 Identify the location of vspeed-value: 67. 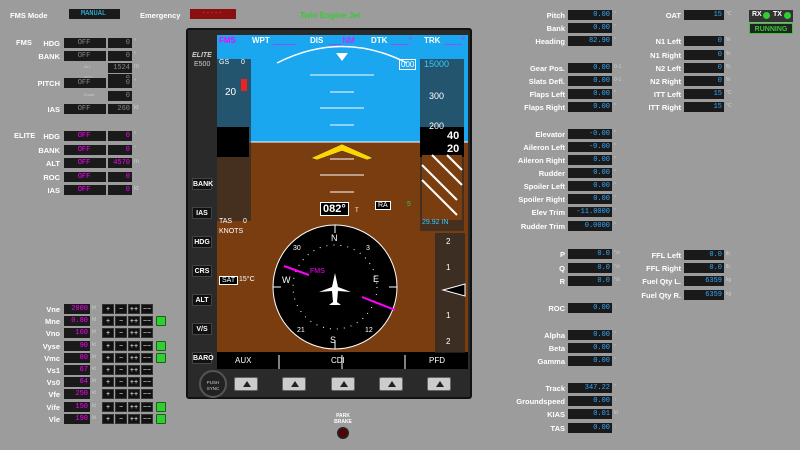
(77, 370).